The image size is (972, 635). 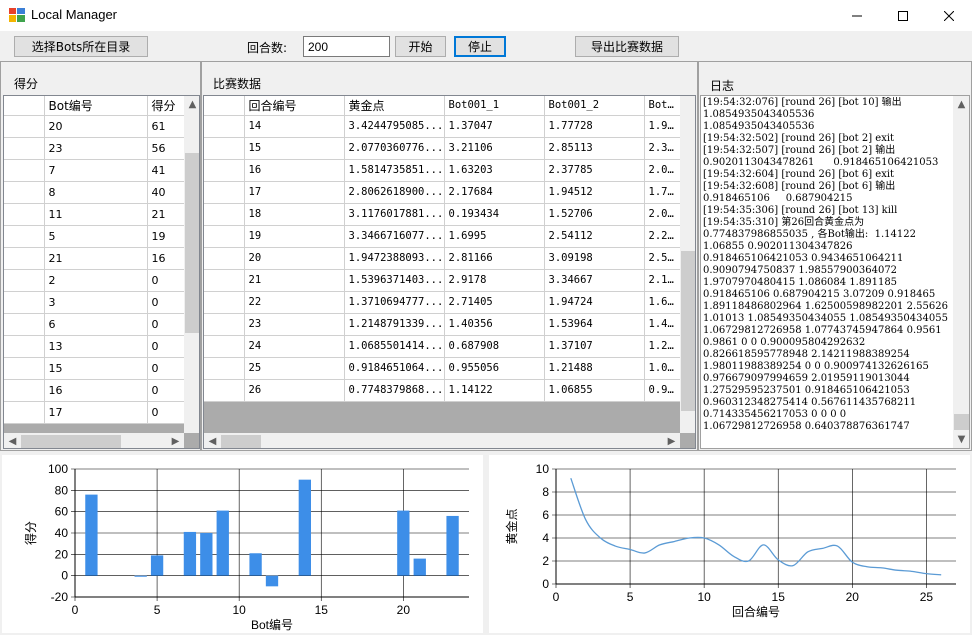 What do you see at coordinates (442, 258) in the screenshot?
I see `table-row: 201.9472388093...2.811663.091982.5284` at bounding box center [442, 258].